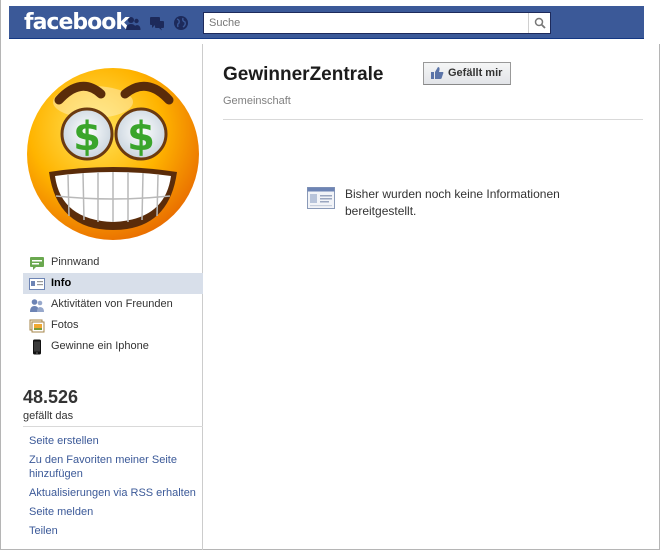  I want to click on thumbs-up-icon, so click(437, 73).